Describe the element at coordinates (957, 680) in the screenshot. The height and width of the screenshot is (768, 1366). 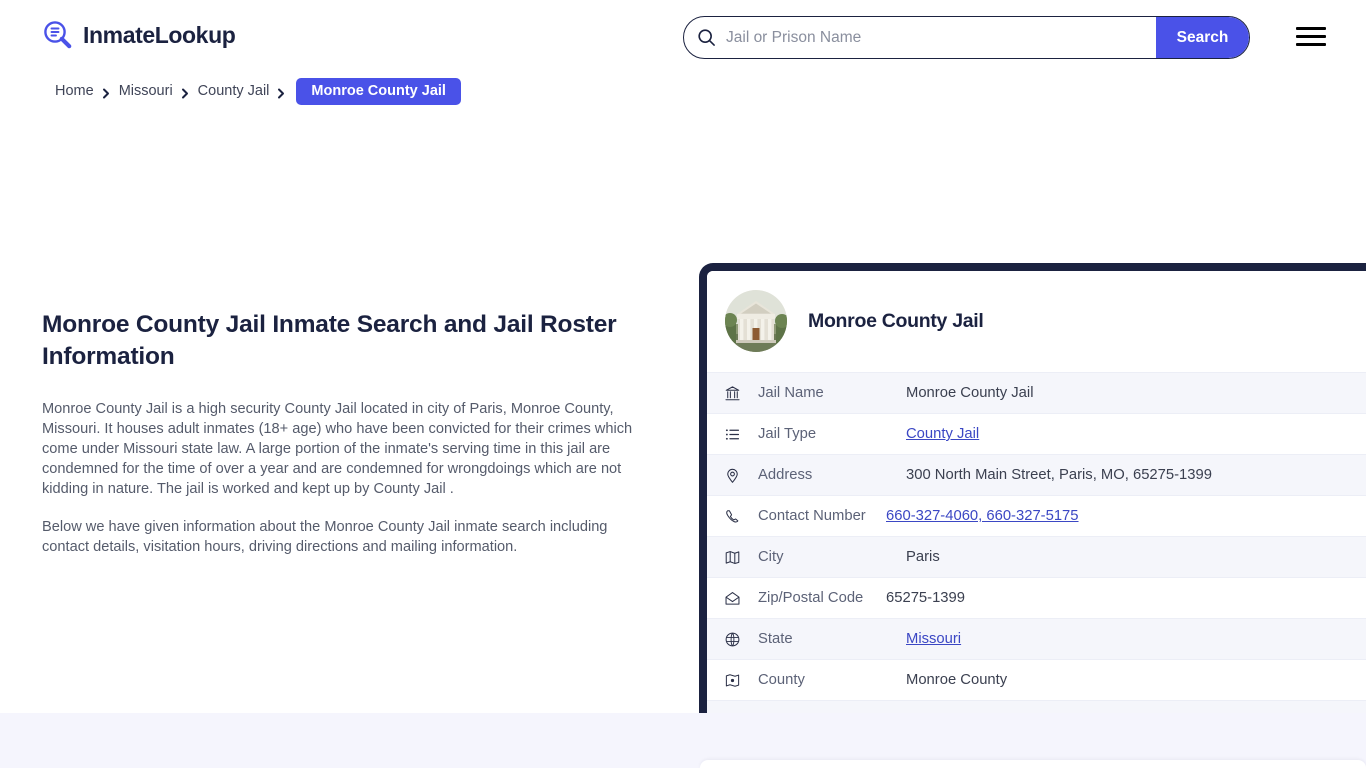
I see `row-value: Monroe County` at that location.